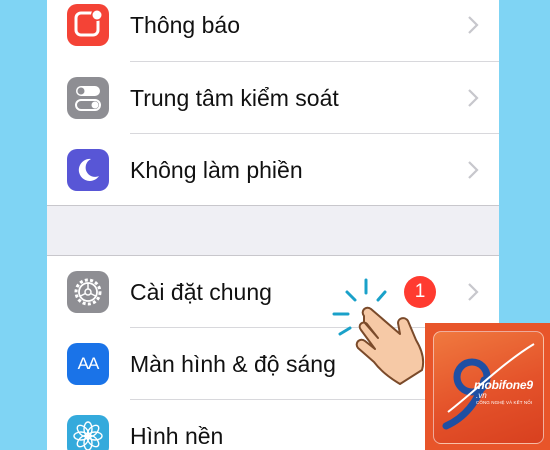 The width and height of the screenshot is (550, 450). What do you see at coordinates (201, 292) in the screenshot?
I see `settings-item-label: Cài đặt chung` at bounding box center [201, 292].